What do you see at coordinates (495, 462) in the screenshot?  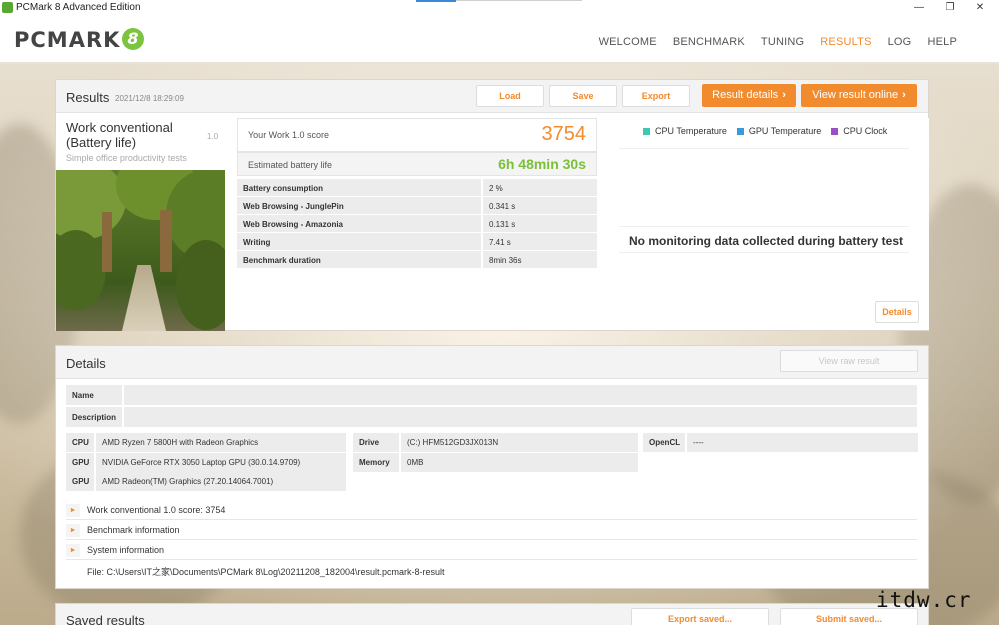 I see `memory-cell: Memory 0MB` at bounding box center [495, 462].